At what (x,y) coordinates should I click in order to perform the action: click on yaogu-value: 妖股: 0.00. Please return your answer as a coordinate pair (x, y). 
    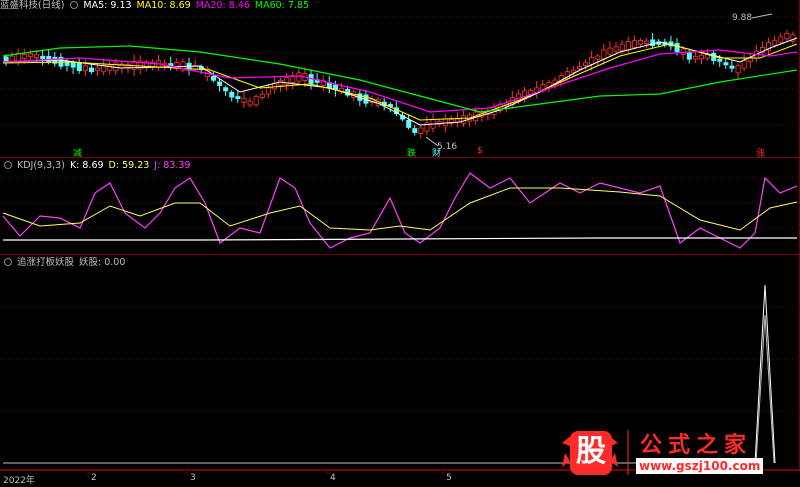
    Looking at the image, I should click on (102, 262).